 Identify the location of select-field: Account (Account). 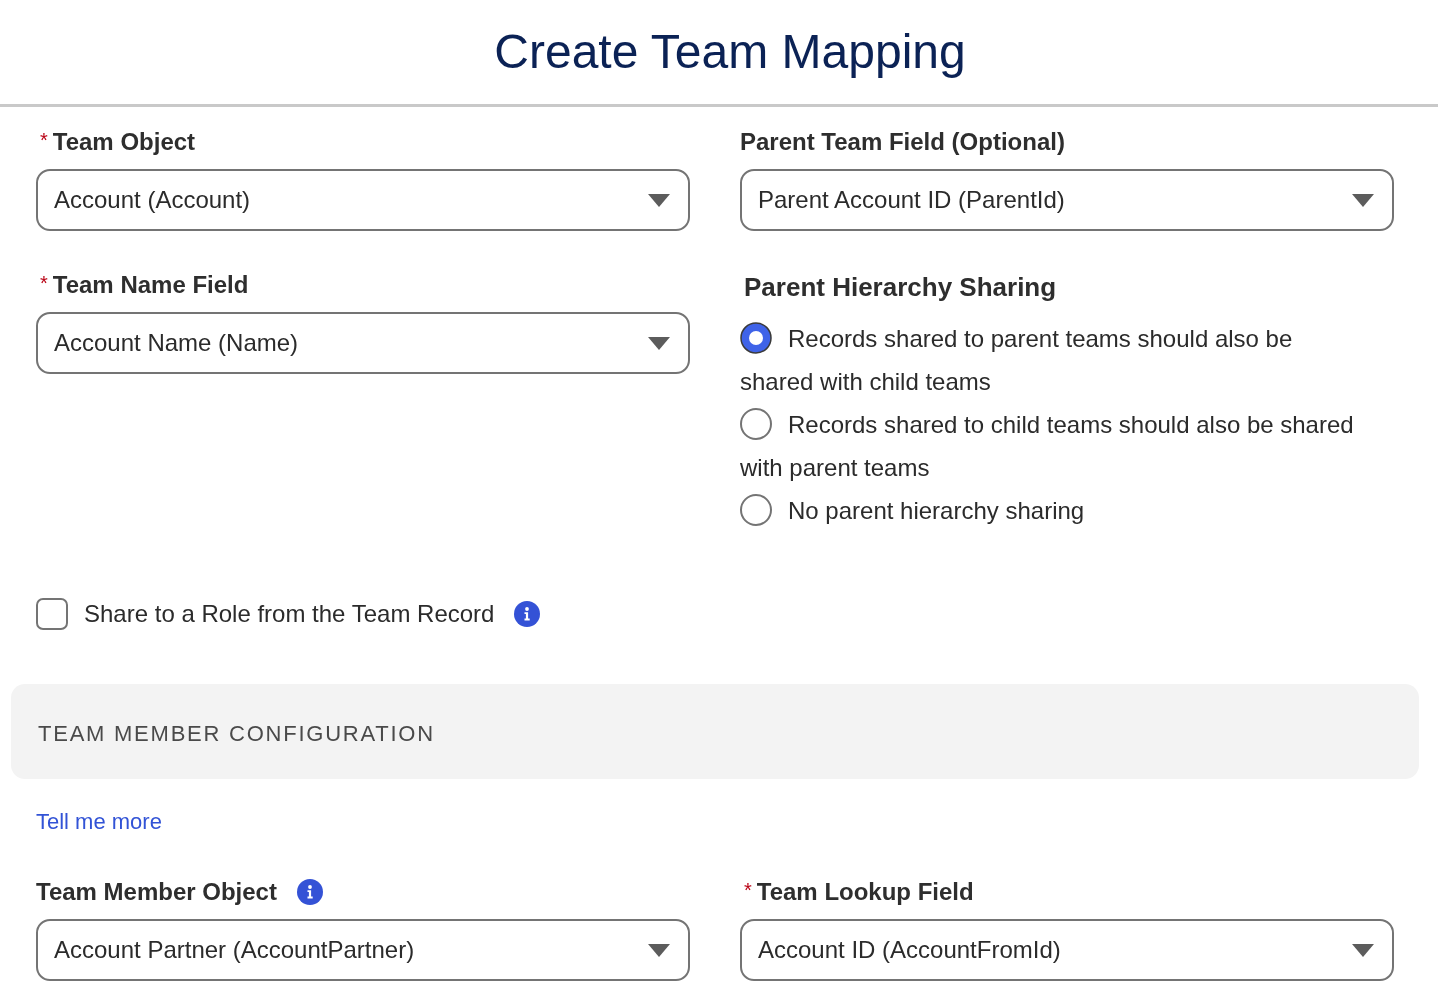
(363, 200).